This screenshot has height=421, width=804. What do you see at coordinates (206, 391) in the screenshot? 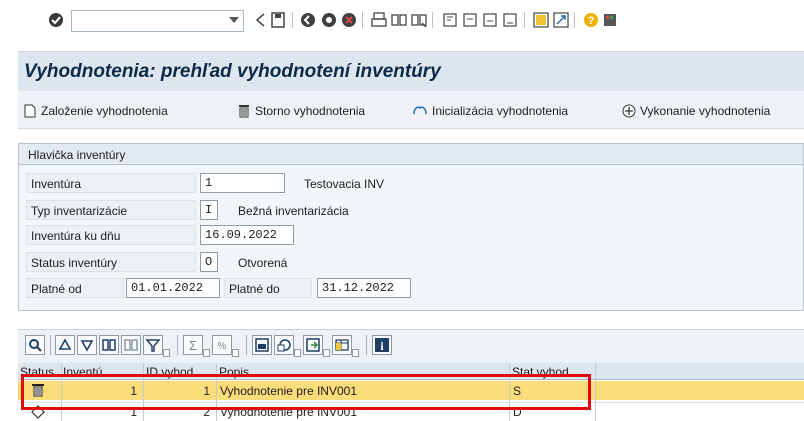
I see `cell-id: 1` at bounding box center [206, 391].